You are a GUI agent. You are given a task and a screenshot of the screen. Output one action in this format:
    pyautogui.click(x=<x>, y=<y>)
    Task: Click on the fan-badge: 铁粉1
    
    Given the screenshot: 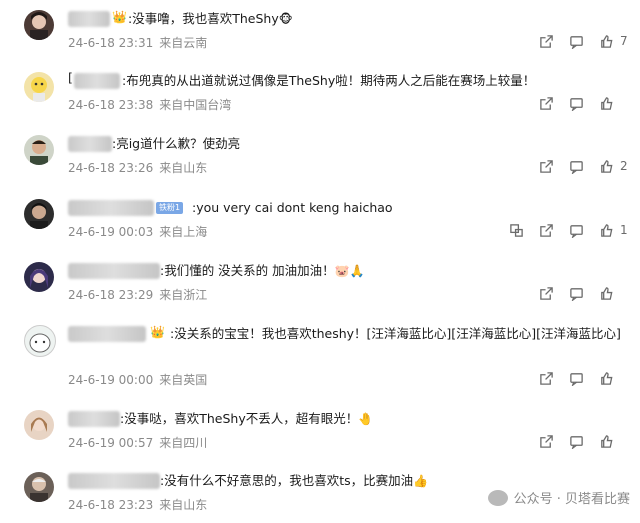 What is the action you would take?
    pyautogui.click(x=170, y=208)
    